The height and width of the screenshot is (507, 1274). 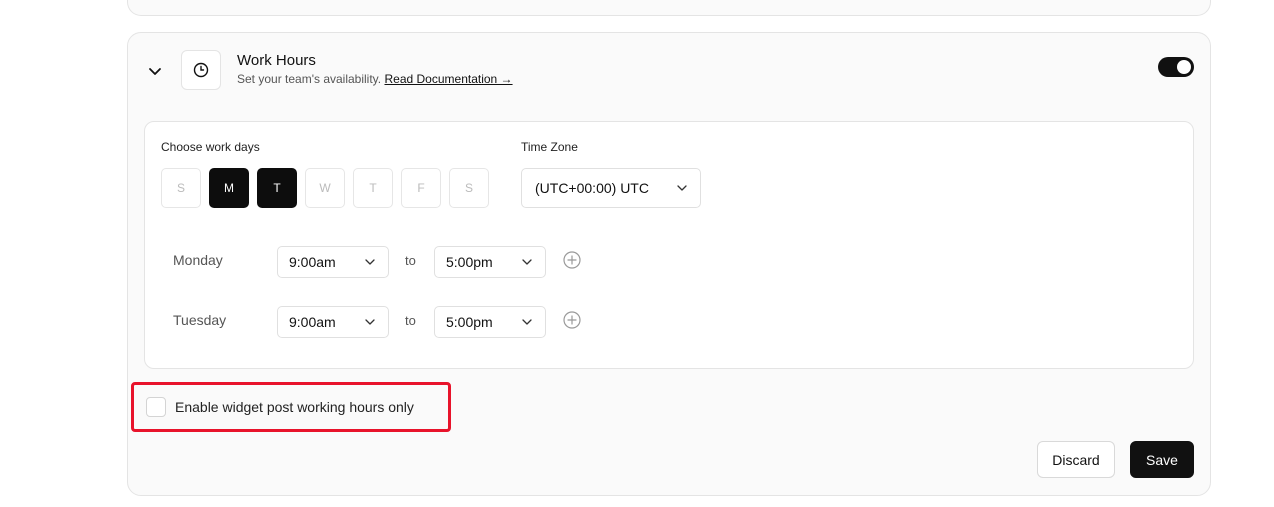 I want to click on work-days-label: Choose work days, so click(x=210, y=147).